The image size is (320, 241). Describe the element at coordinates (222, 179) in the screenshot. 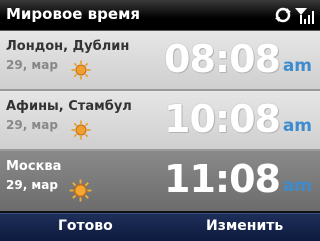

I see `city-time: 11:08` at that location.